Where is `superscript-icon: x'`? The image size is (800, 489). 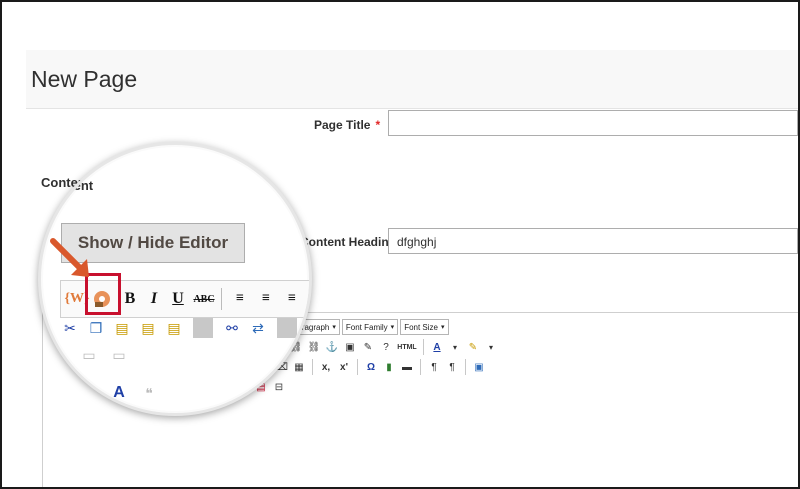
superscript-icon: x' is located at coordinates (344, 367).